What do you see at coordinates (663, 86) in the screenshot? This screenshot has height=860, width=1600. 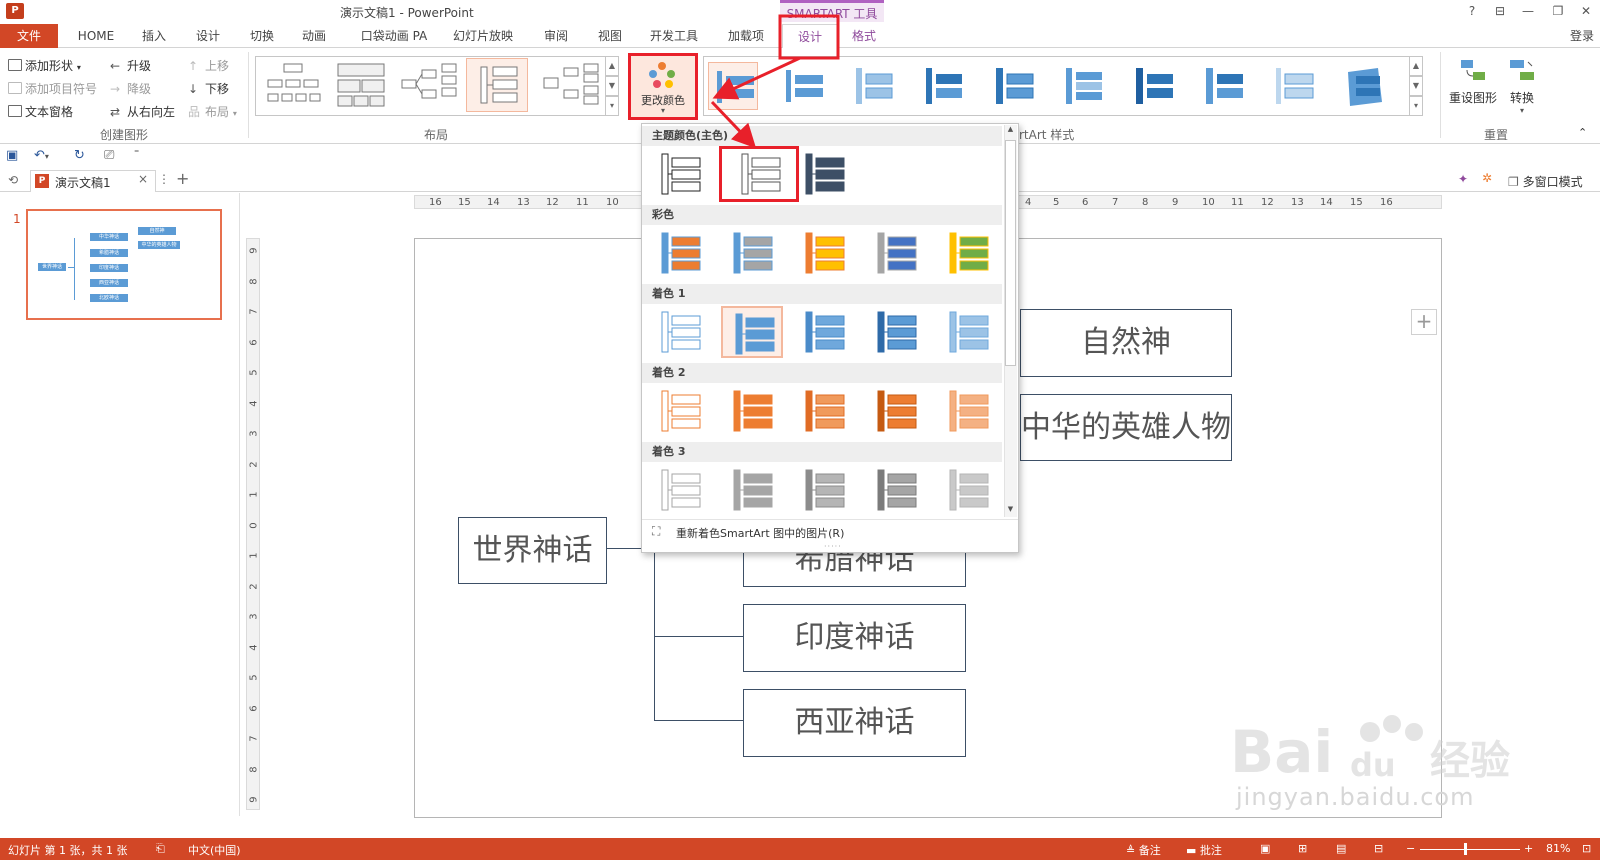 I see `change-colors-button: 更改颜色 ▾` at bounding box center [663, 86].